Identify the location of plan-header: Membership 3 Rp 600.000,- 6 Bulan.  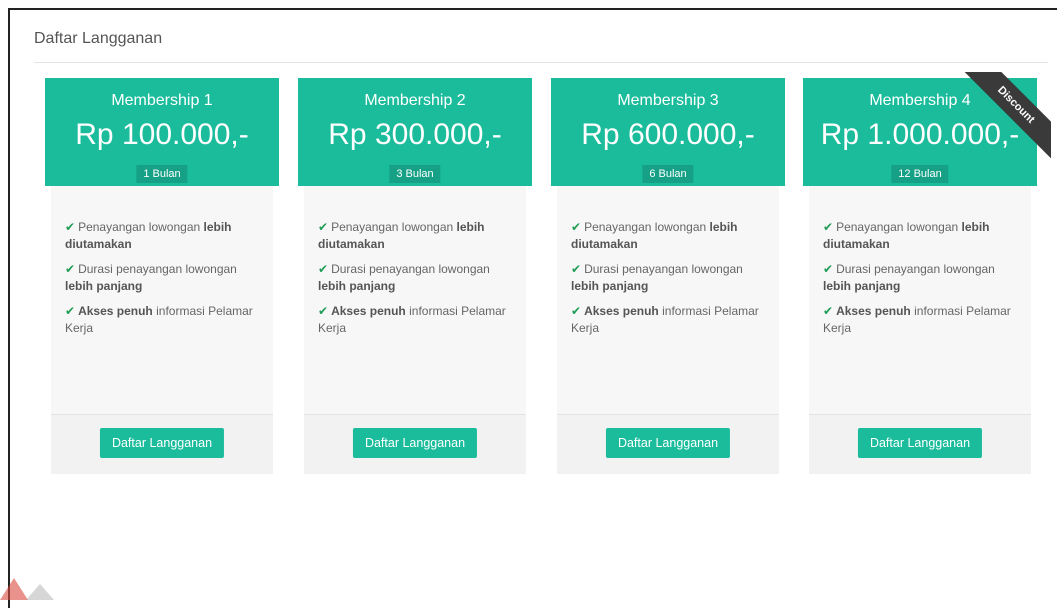
(668, 132).